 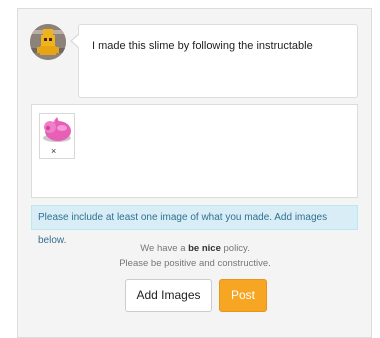 I want to click on user-avatar, so click(x=48, y=42).